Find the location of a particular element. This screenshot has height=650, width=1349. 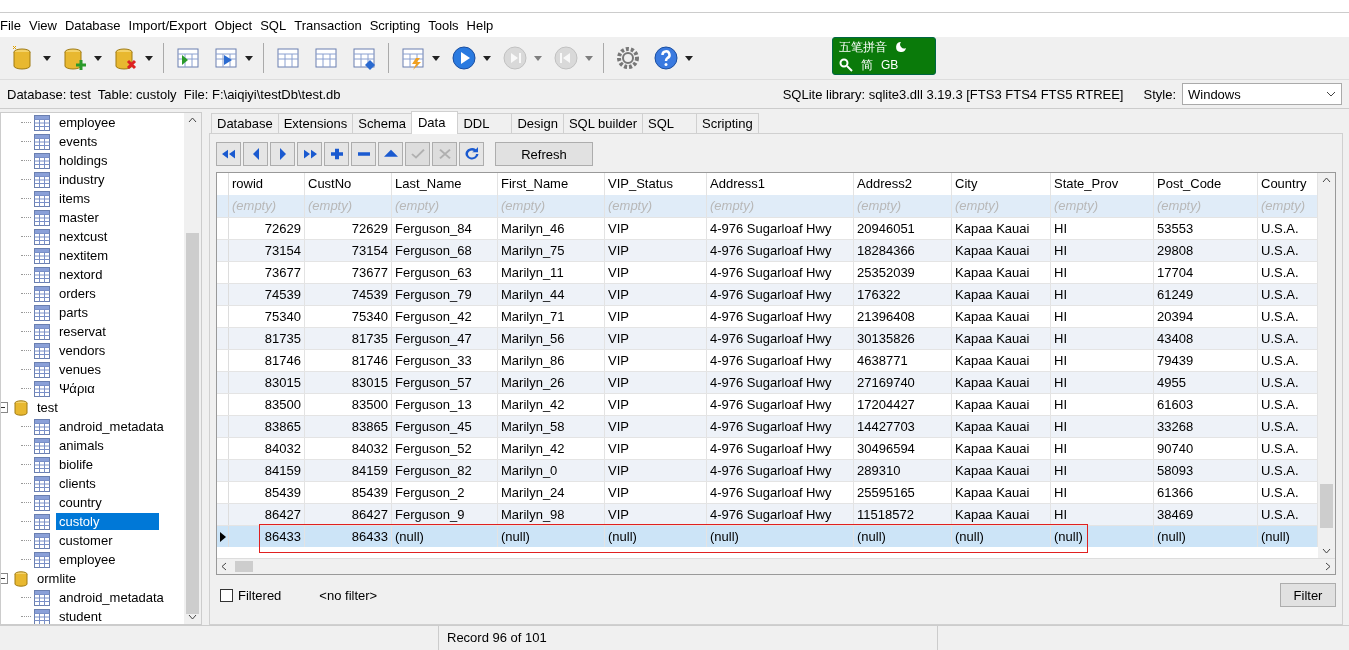

table-node: items is located at coordinates (75, 198).